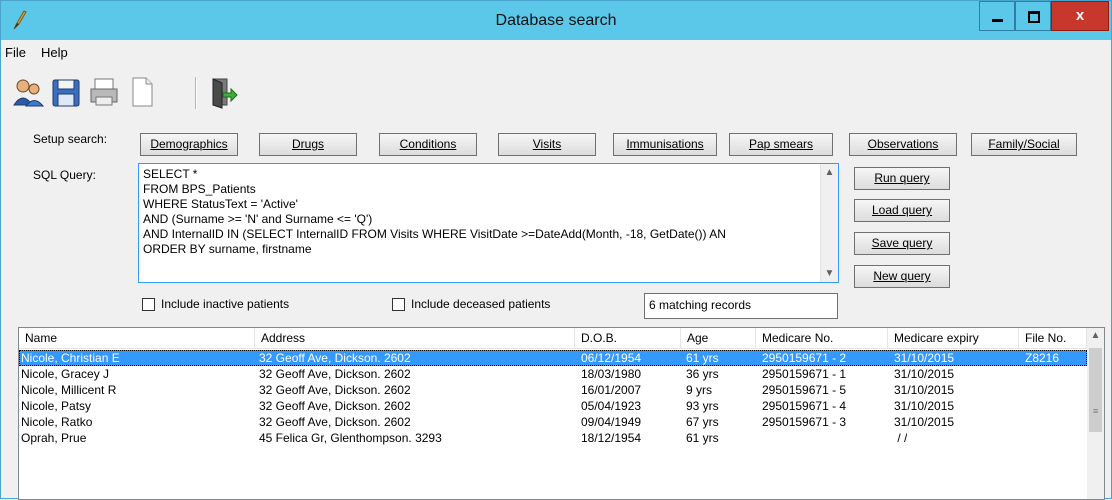 The image size is (1112, 500). Describe the element at coordinates (28, 92) in the screenshot. I see `users-icon` at that location.